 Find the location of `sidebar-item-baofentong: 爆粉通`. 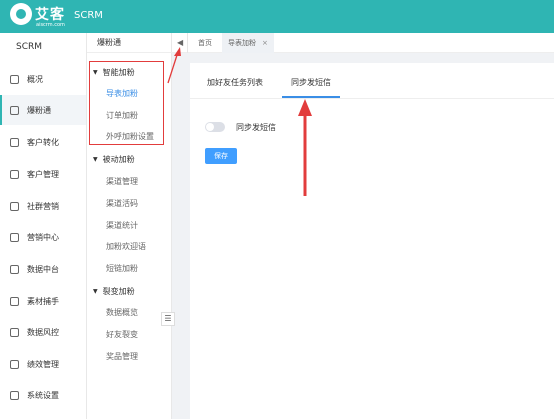

sidebar-item-baofentong: 爆粉通 is located at coordinates (43, 110).